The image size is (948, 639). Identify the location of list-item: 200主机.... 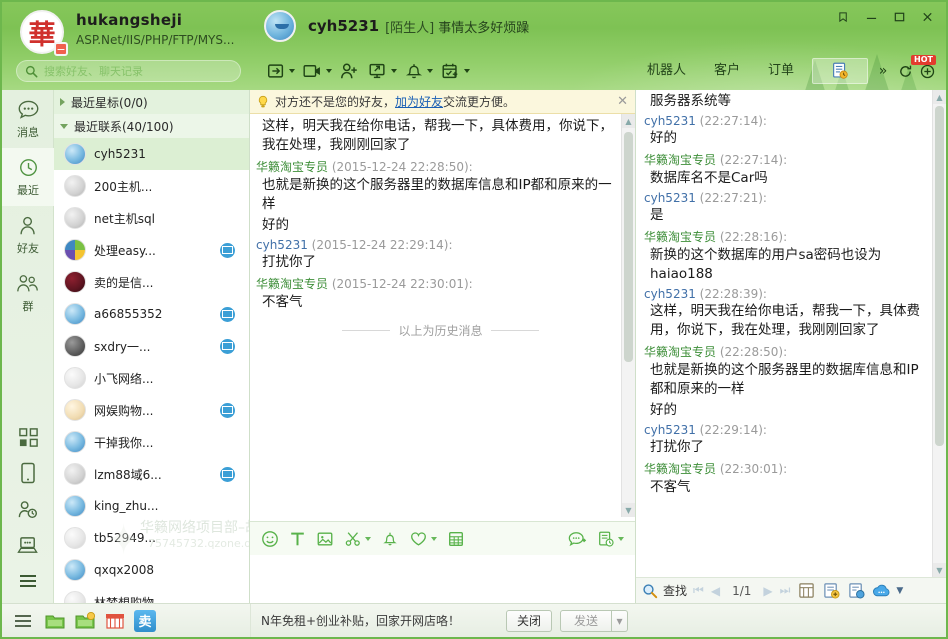
(151, 186).